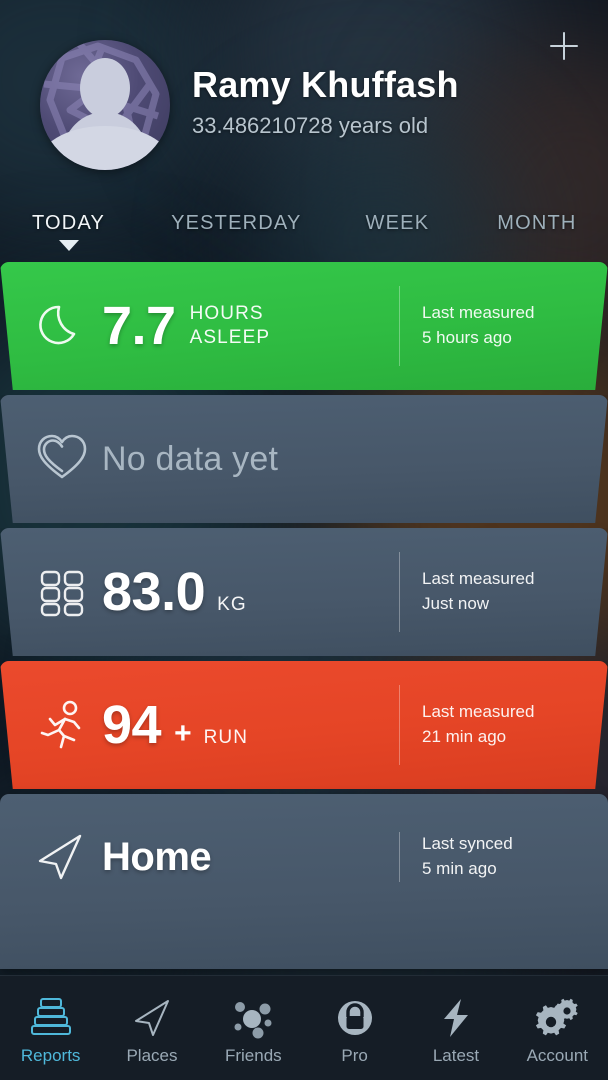  Describe the element at coordinates (467, 844) in the screenshot. I see `card-location-meta-line1: Last synced` at that location.